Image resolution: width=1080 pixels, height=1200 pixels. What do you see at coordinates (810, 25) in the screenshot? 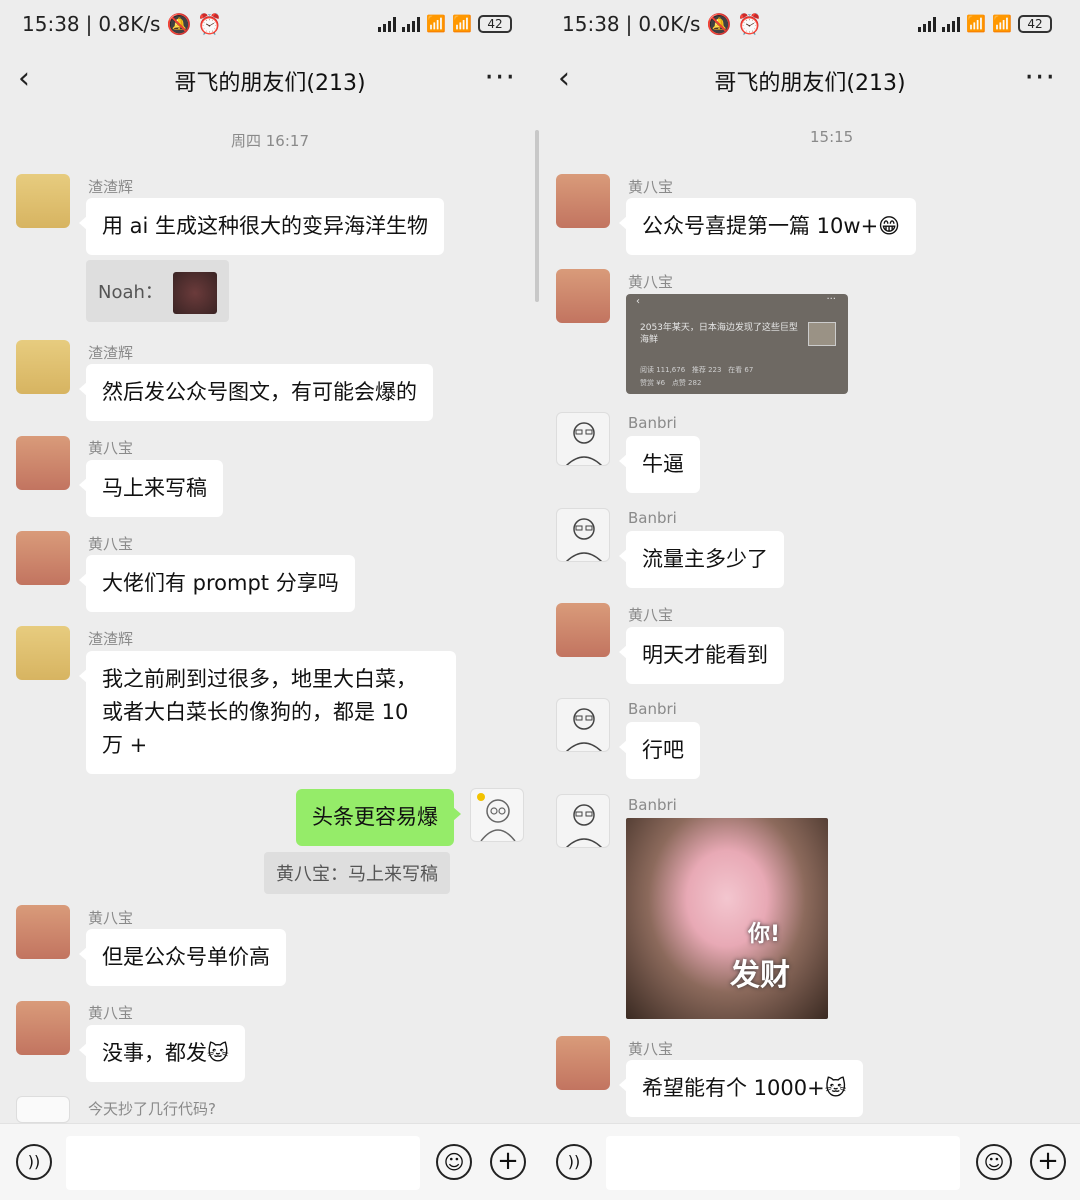
I see `status-bar: 15:38 | 0.0K/s 🔕 ⏰ 📶 📶 42` at bounding box center [810, 25].